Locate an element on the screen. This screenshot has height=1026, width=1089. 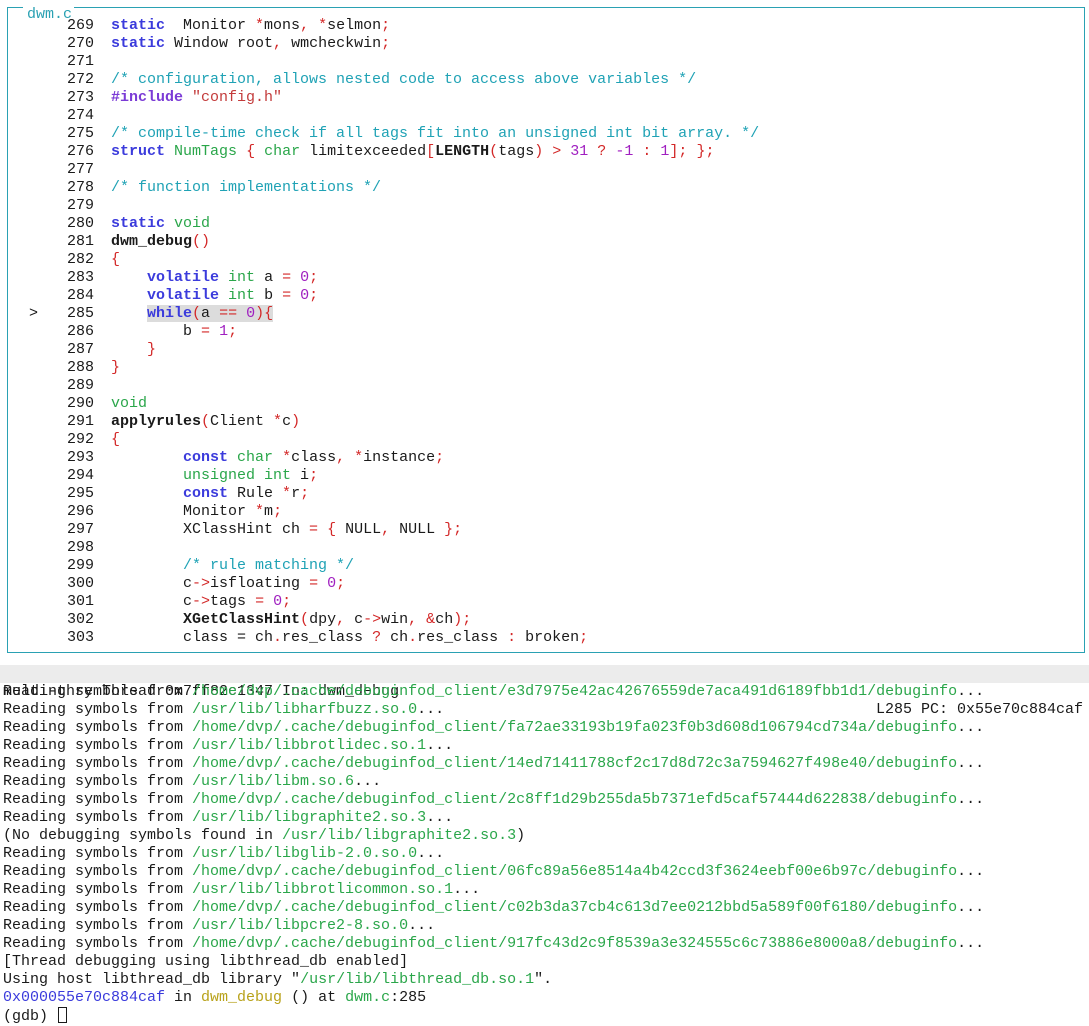
source-line: 300 c->isfloating = 0; is located at coordinates (546, 584).